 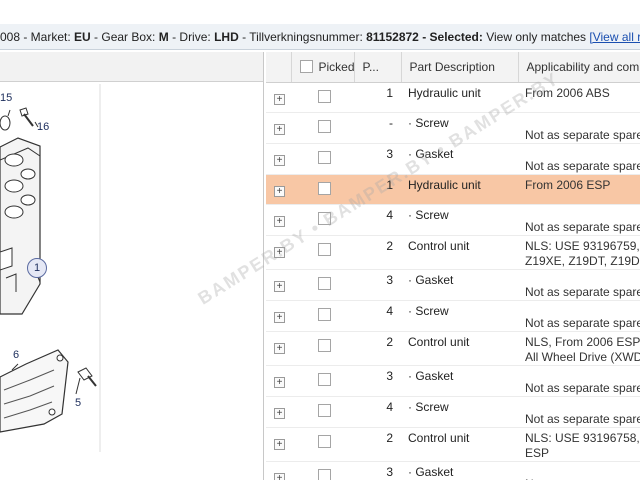 What do you see at coordinates (536, 37) in the screenshot?
I see `selected-value: View only matches` at bounding box center [536, 37].